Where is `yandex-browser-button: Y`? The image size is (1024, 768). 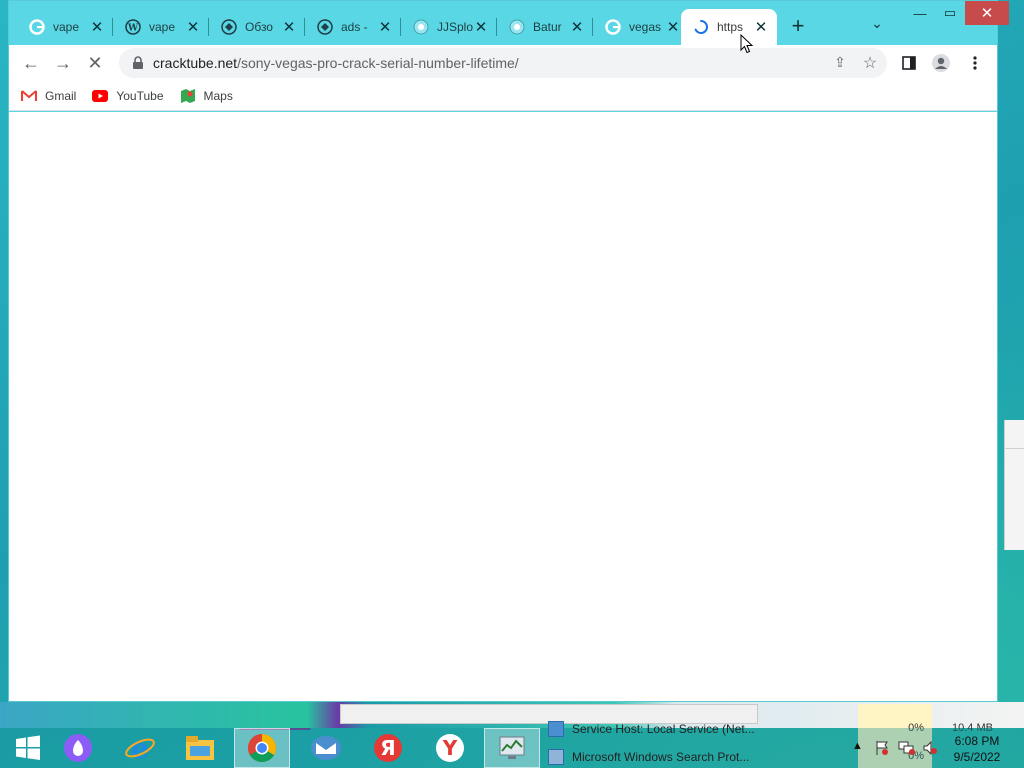 yandex-browser-button: Y is located at coordinates (450, 748).